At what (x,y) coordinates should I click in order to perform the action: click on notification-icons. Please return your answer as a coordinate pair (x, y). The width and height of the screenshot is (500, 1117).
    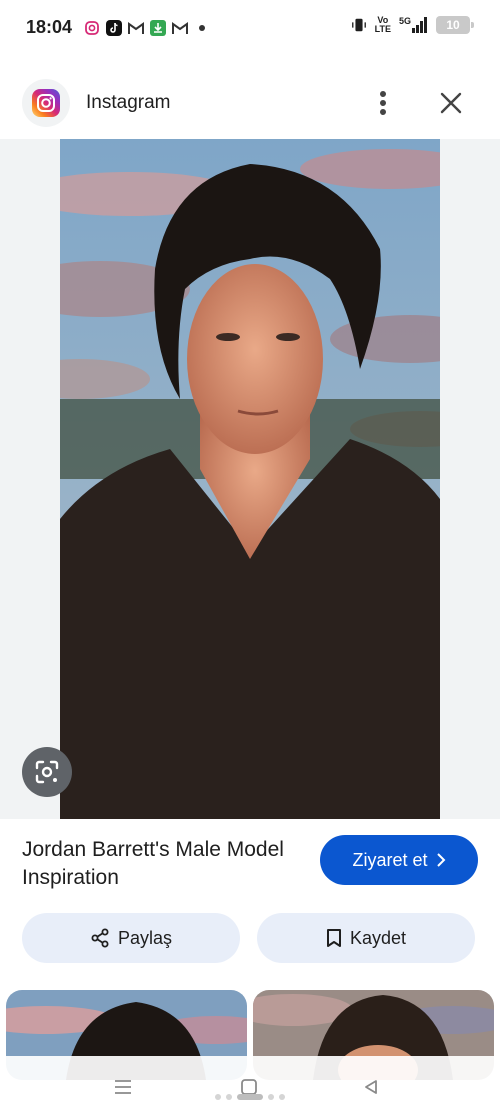
    Looking at the image, I should click on (147, 28).